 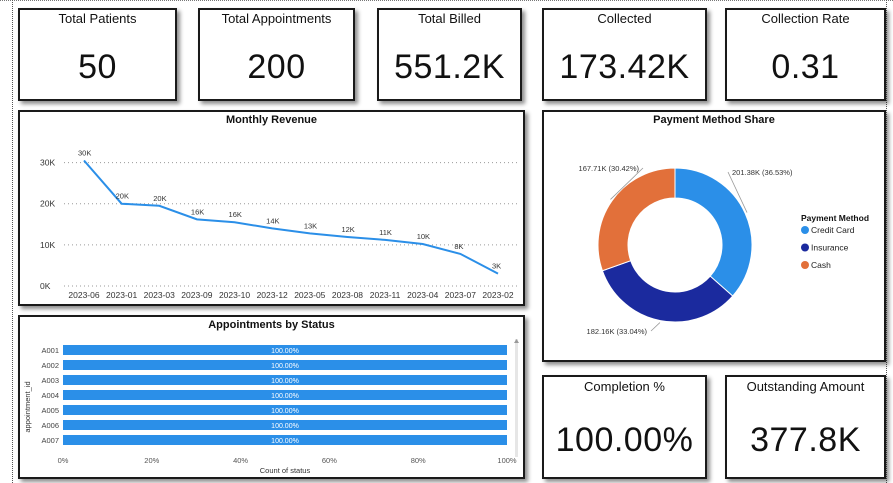 I want to click on x-tick-label: 2023-12, so click(x=272, y=295).